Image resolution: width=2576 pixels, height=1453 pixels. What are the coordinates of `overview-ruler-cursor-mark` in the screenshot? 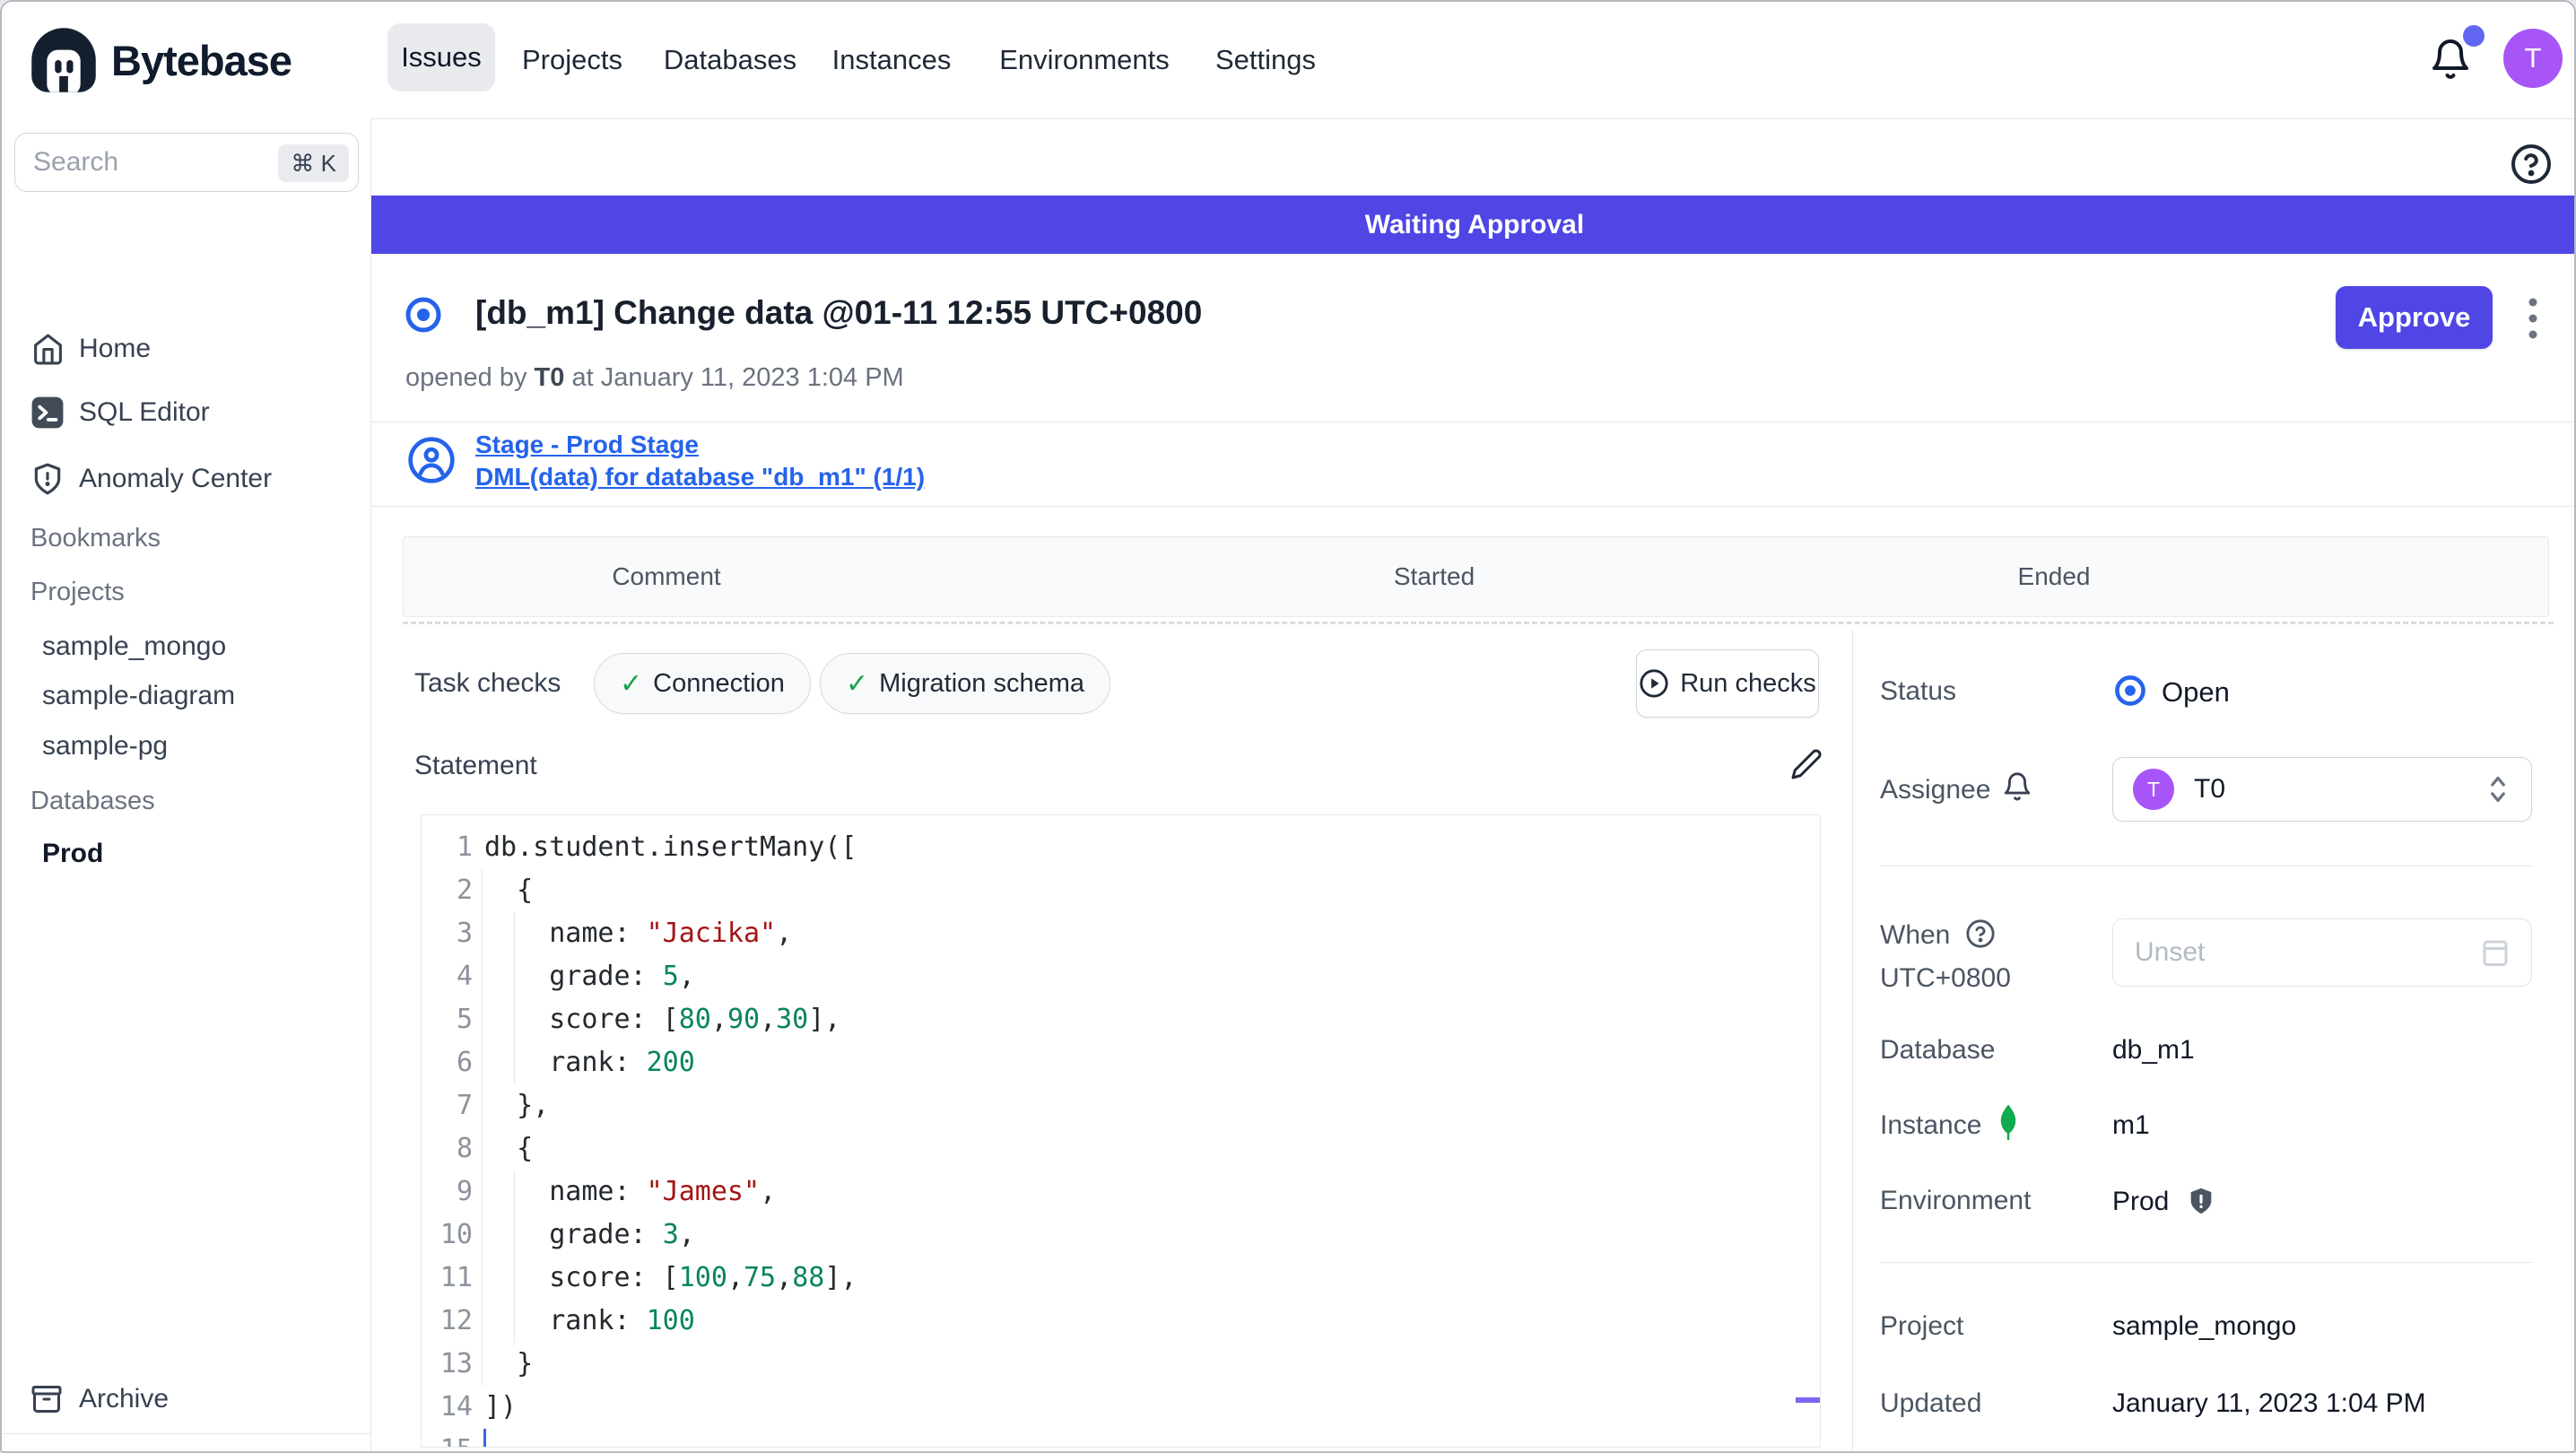 It's located at (1808, 1400).